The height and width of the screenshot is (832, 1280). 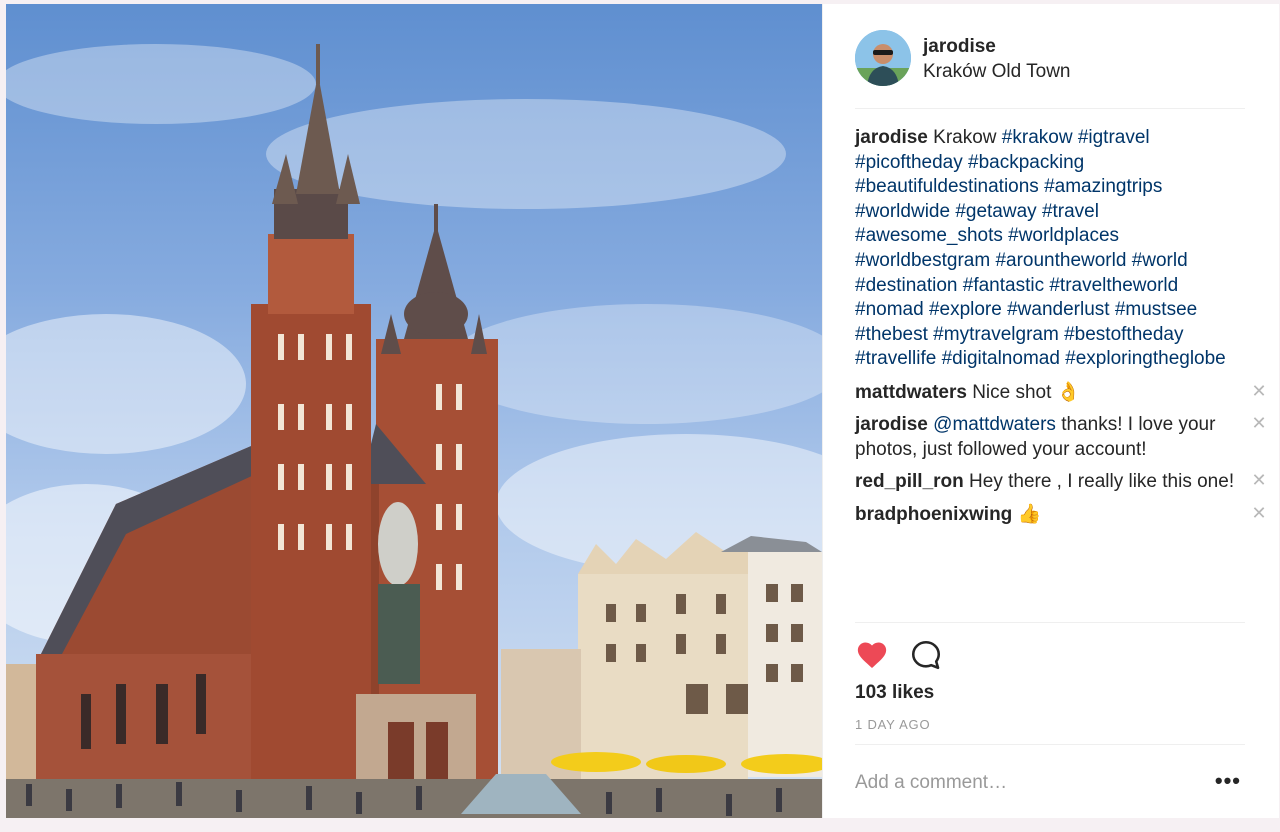 What do you see at coordinates (891, 137) in the screenshot?
I see `caption-username: jarodise` at bounding box center [891, 137].